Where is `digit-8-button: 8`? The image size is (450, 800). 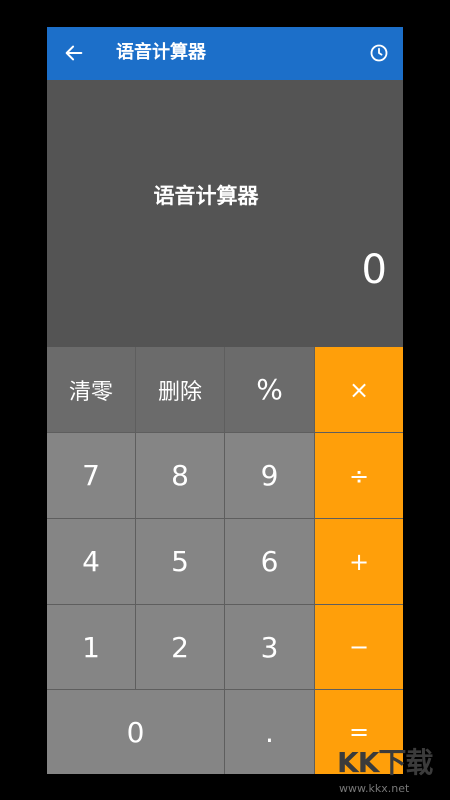
digit-8-button: 8 is located at coordinates (180, 475).